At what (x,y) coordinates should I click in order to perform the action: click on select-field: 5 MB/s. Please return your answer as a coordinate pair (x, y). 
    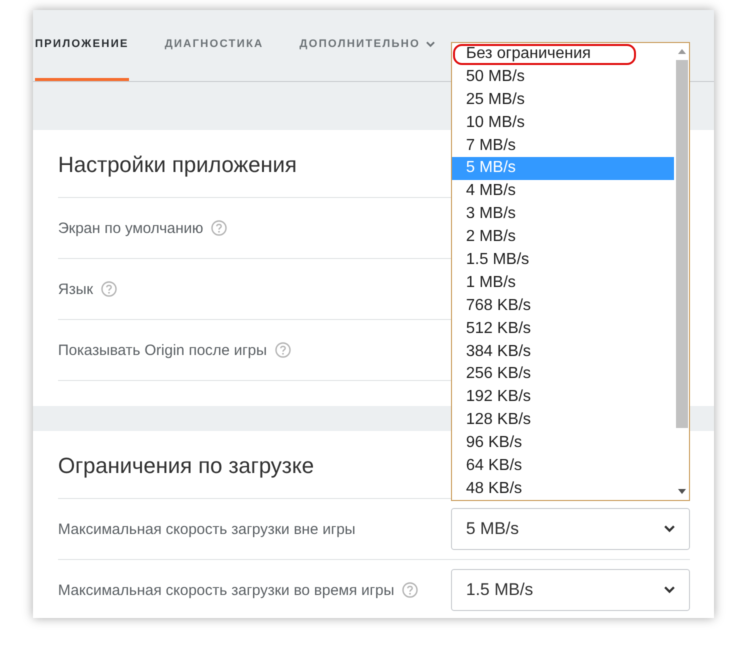
    Looking at the image, I should click on (570, 529).